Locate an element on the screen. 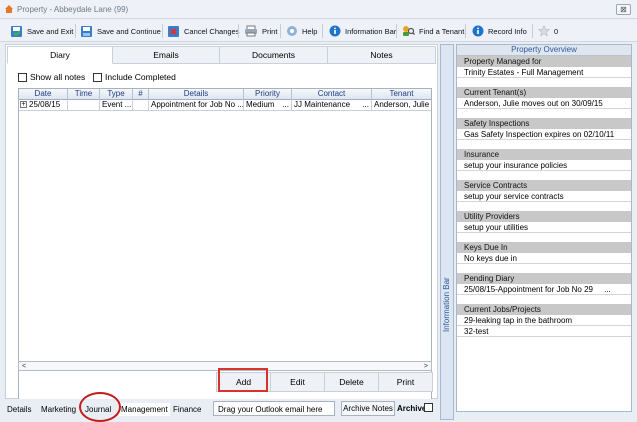 This screenshot has width=637, height=422. section-value-insurance: setup your insurance policies is located at coordinates (544, 165).